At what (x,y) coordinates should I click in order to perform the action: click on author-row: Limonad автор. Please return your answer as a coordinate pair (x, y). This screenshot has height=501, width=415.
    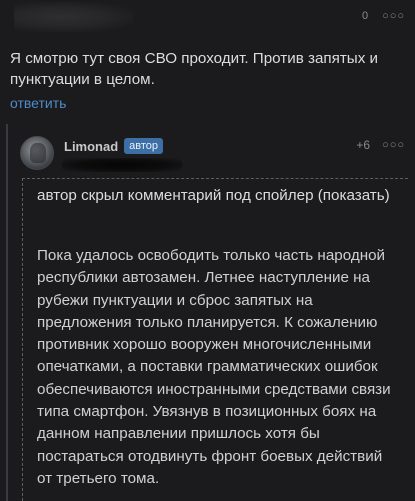
    Looking at the image, I should click on (114, 146).